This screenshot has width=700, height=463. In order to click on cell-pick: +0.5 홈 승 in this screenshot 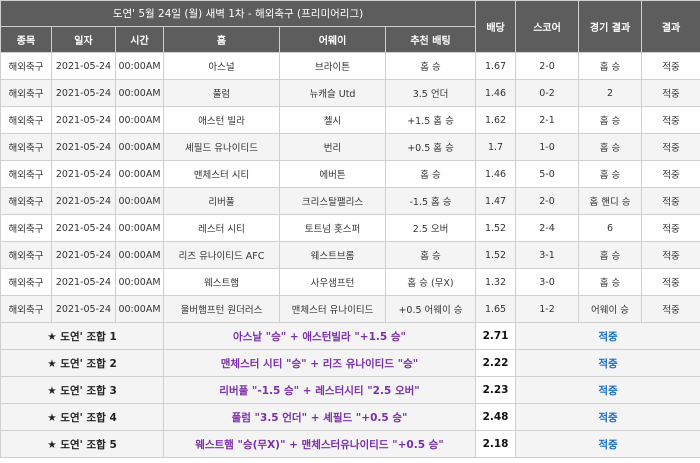, I will do `click(430, 147)`.